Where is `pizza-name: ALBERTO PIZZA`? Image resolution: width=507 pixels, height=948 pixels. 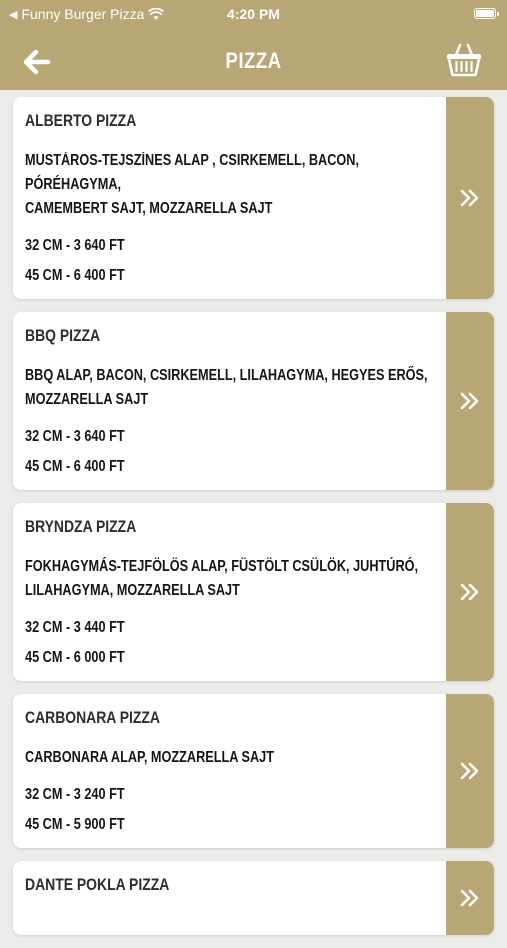
pizza-name: ALBERTO PIZZA is located at coordinates (81, 120).